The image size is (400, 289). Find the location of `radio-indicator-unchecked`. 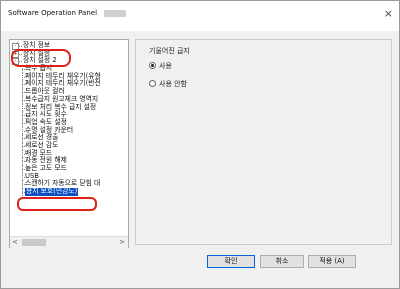

radio-indicator-unchecked is located at coordinates (152, 83).